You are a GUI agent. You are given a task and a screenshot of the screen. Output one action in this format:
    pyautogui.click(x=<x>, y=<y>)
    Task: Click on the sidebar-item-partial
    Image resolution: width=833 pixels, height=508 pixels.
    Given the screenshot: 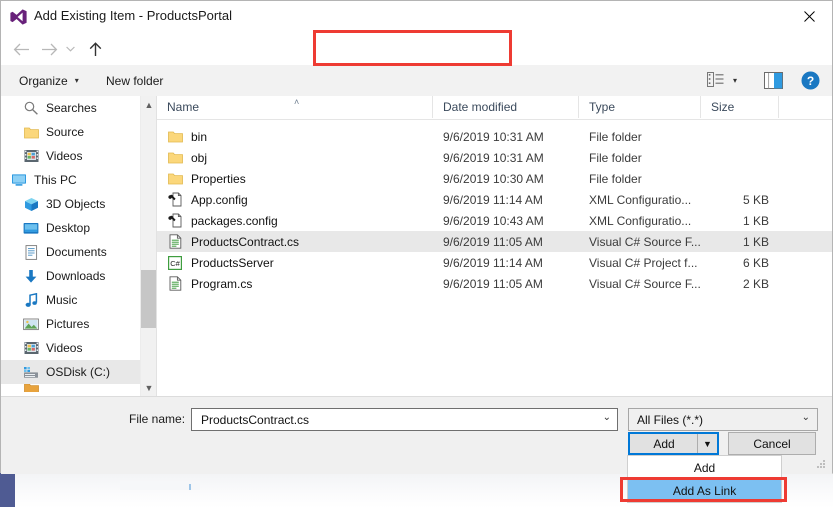 What is the action you would take?
    pyautogui.click(x=70, y=388)
    